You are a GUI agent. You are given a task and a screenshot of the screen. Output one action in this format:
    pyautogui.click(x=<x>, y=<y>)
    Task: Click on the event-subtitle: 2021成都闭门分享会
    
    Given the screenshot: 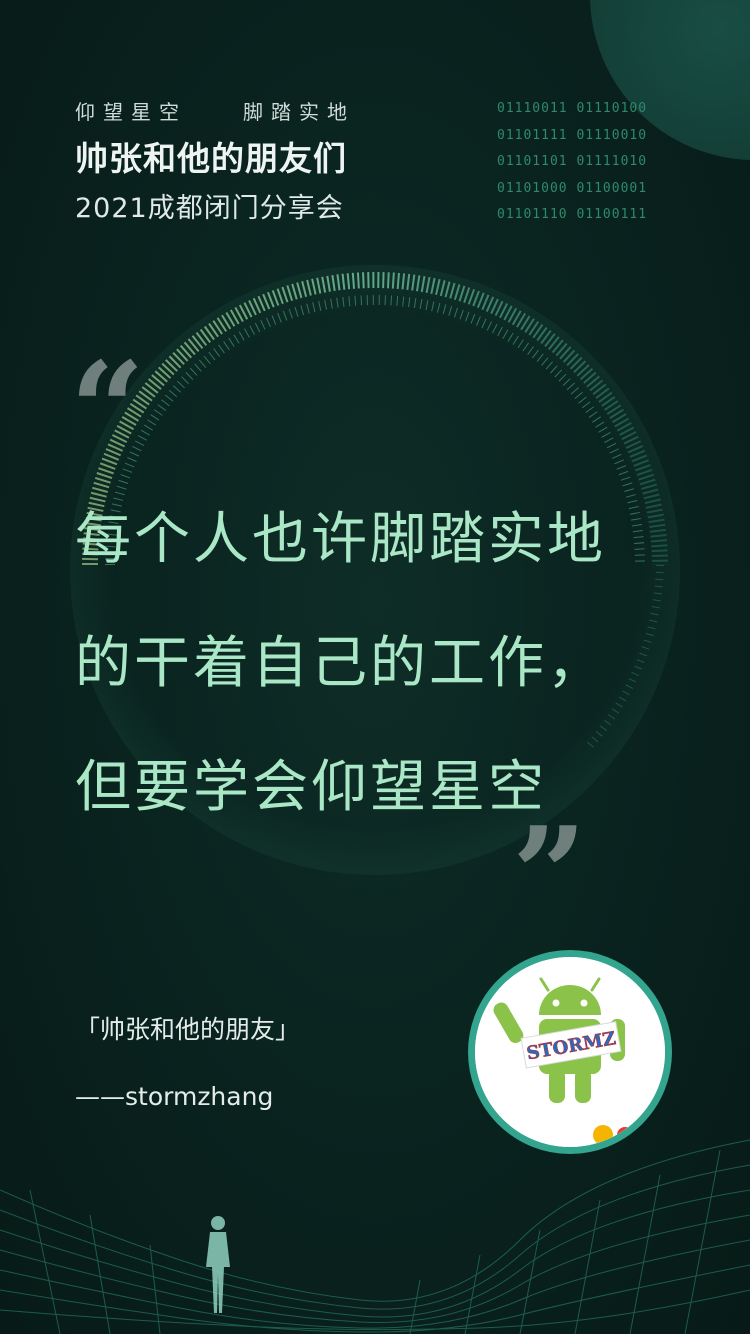 What is the action you would take?
    pyautogui.click(x=209, y=208)
    